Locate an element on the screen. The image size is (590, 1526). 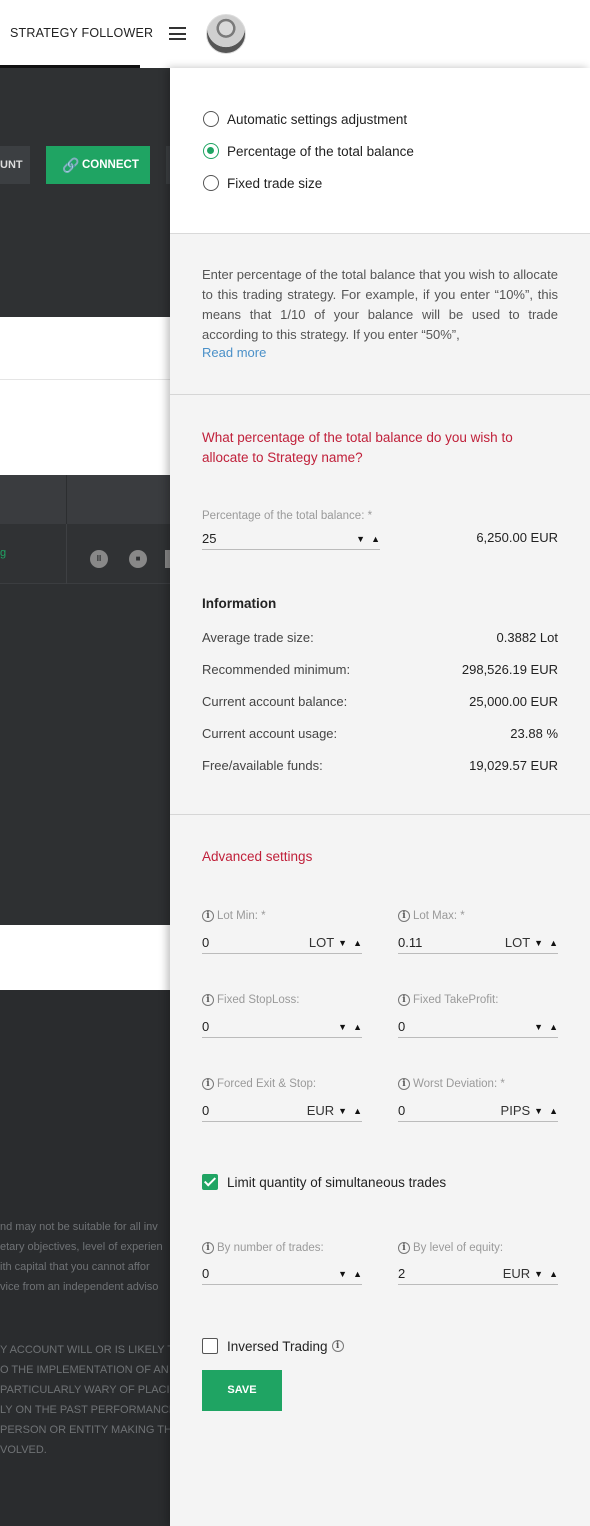
by-equity-label: i By level of equity: is located at coordinates (450, 1248).